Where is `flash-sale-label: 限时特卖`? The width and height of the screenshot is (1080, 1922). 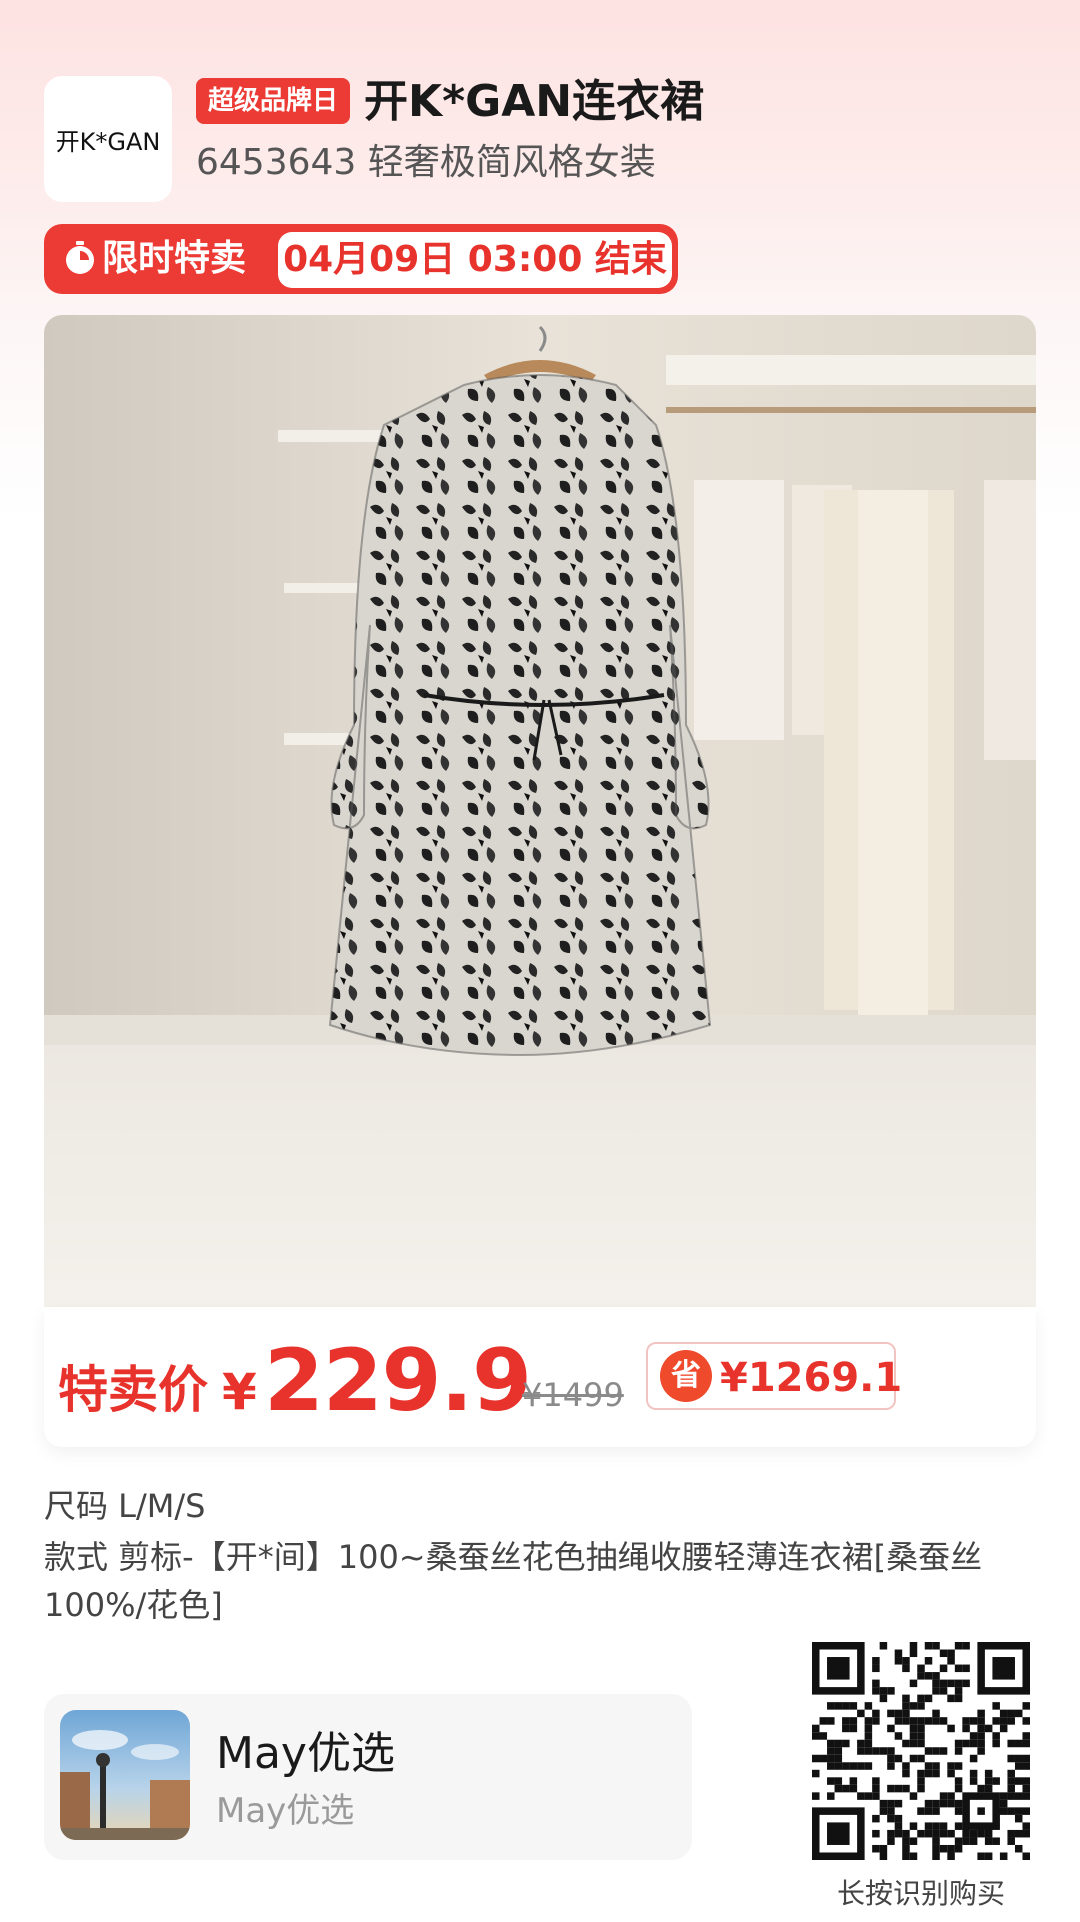 flash-sale-label: 限时特卖 is located at coordinates (174, 258).